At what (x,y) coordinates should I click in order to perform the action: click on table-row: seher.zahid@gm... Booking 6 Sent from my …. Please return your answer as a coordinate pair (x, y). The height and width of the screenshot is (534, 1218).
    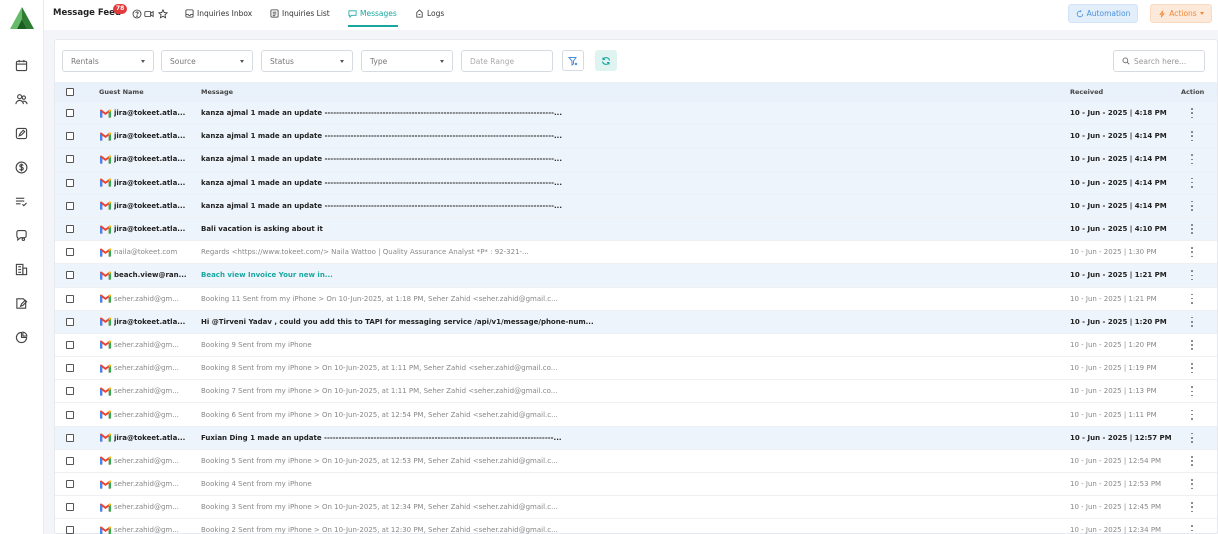
    Looking at the image, I should click on (636, 415).